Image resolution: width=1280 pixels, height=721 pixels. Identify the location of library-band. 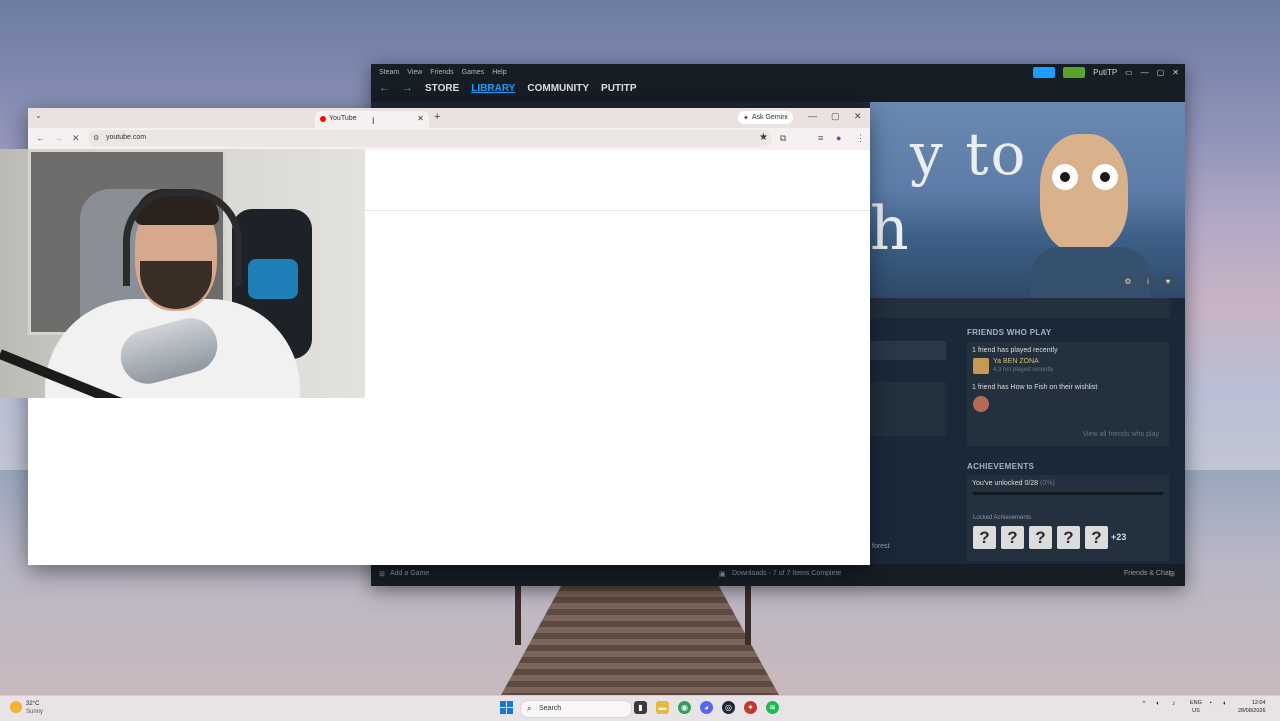
(1020, 308).